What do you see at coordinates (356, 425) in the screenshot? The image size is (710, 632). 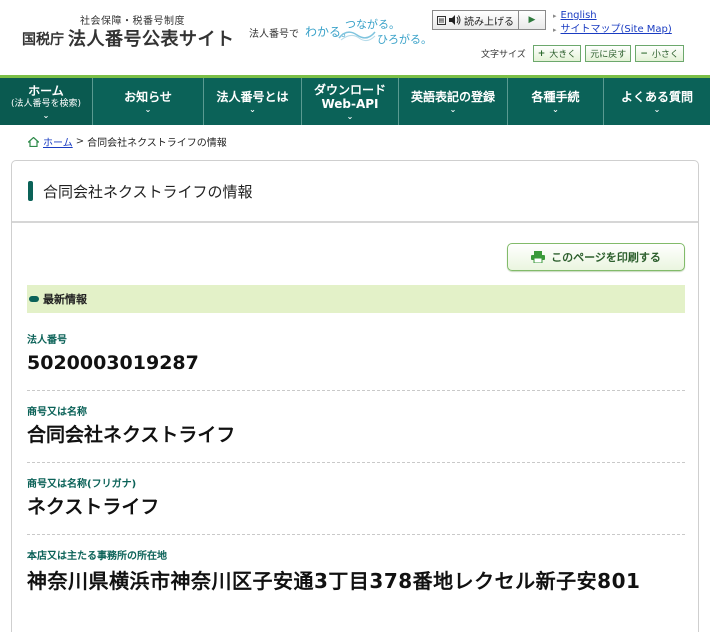 I see `field-trade-name: 商号又は名称 合同会社ネクストライフ` at bounding box center [356, 425].